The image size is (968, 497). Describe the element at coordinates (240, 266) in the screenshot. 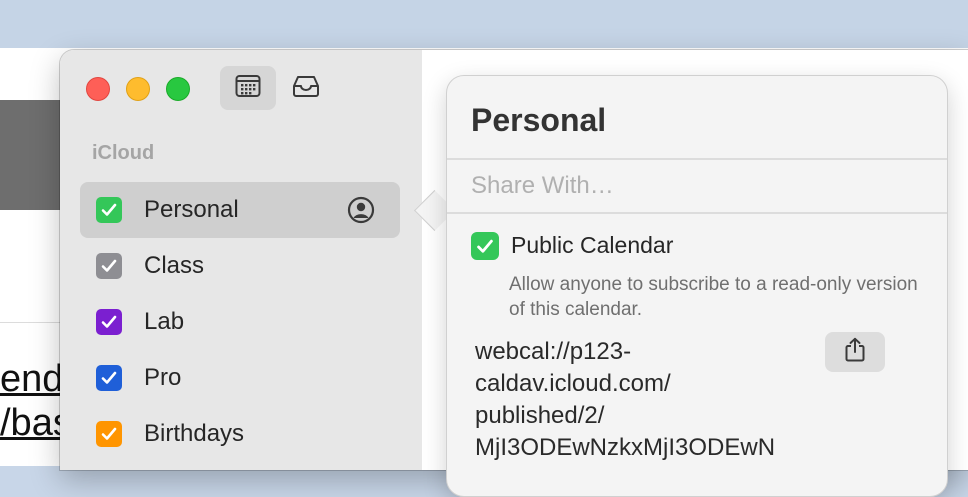

I see `sidebar-item-class: Class` at that location.